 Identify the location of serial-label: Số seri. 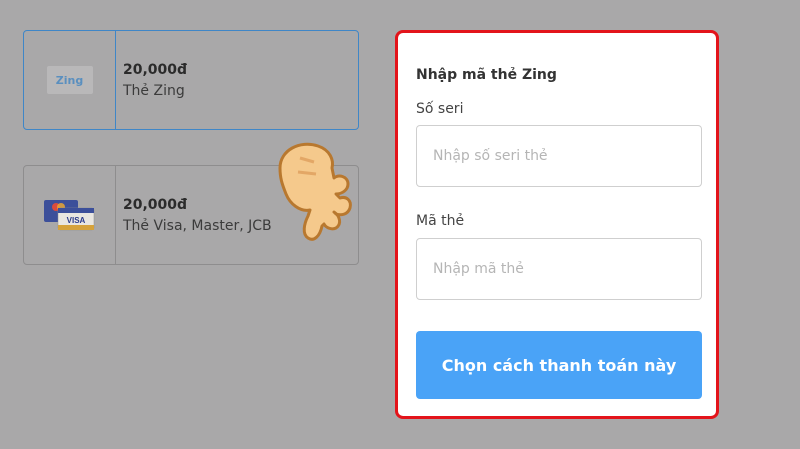
(440, 109).